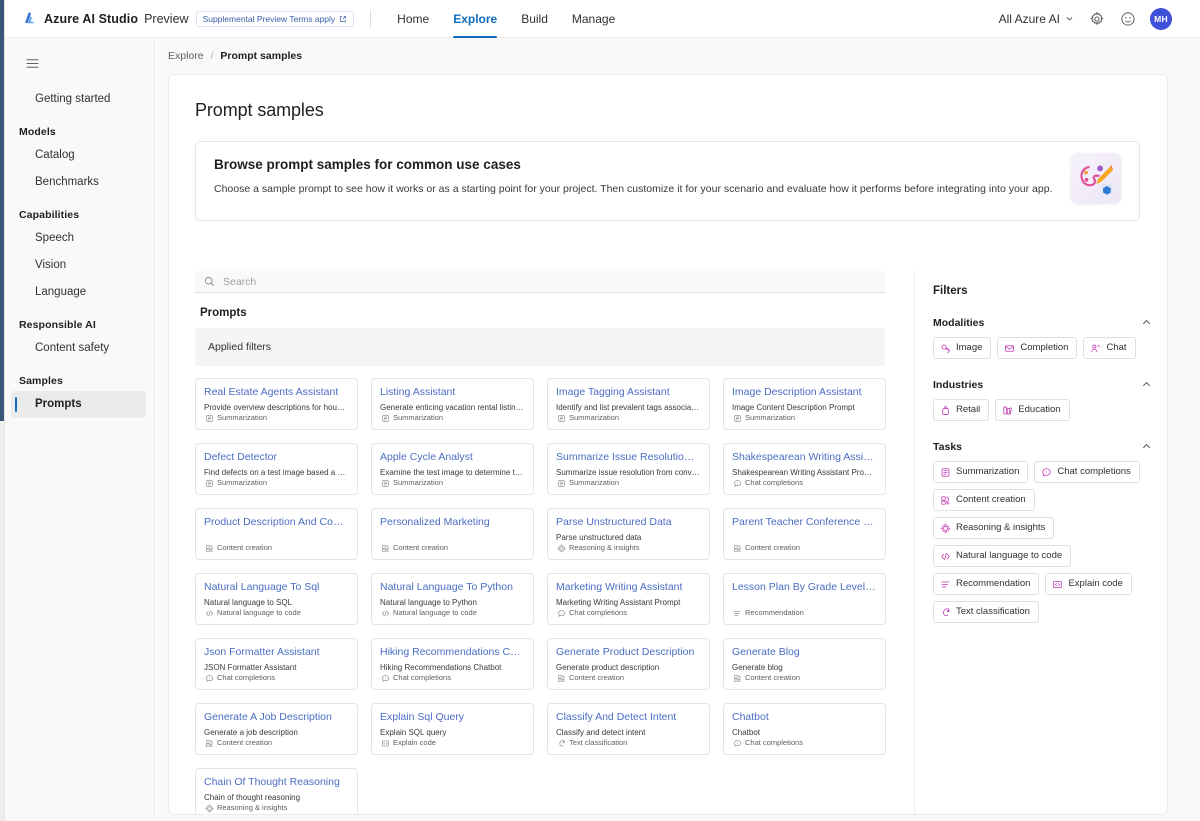  What do you see at coordinates (78, 99) in the screenshot?
I see `sidebar-item-getting-started: Getting started` at bounding box center [78, 99].